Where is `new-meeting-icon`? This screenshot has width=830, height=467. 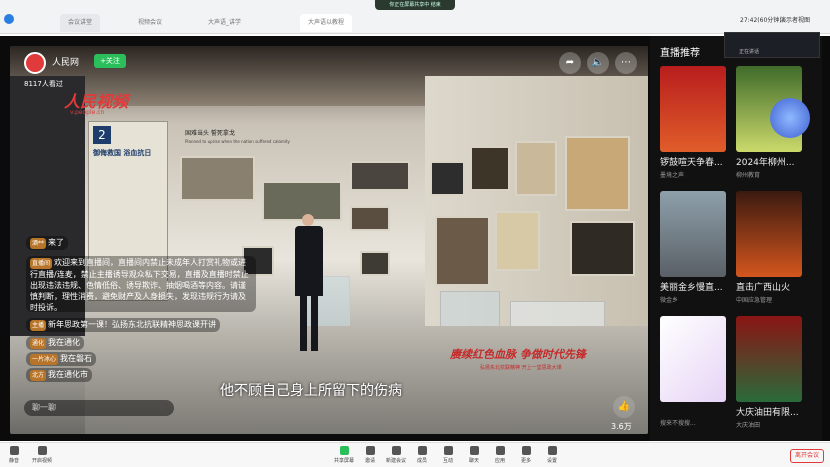
new-meeting-icon is located at coordinates (396, 450).